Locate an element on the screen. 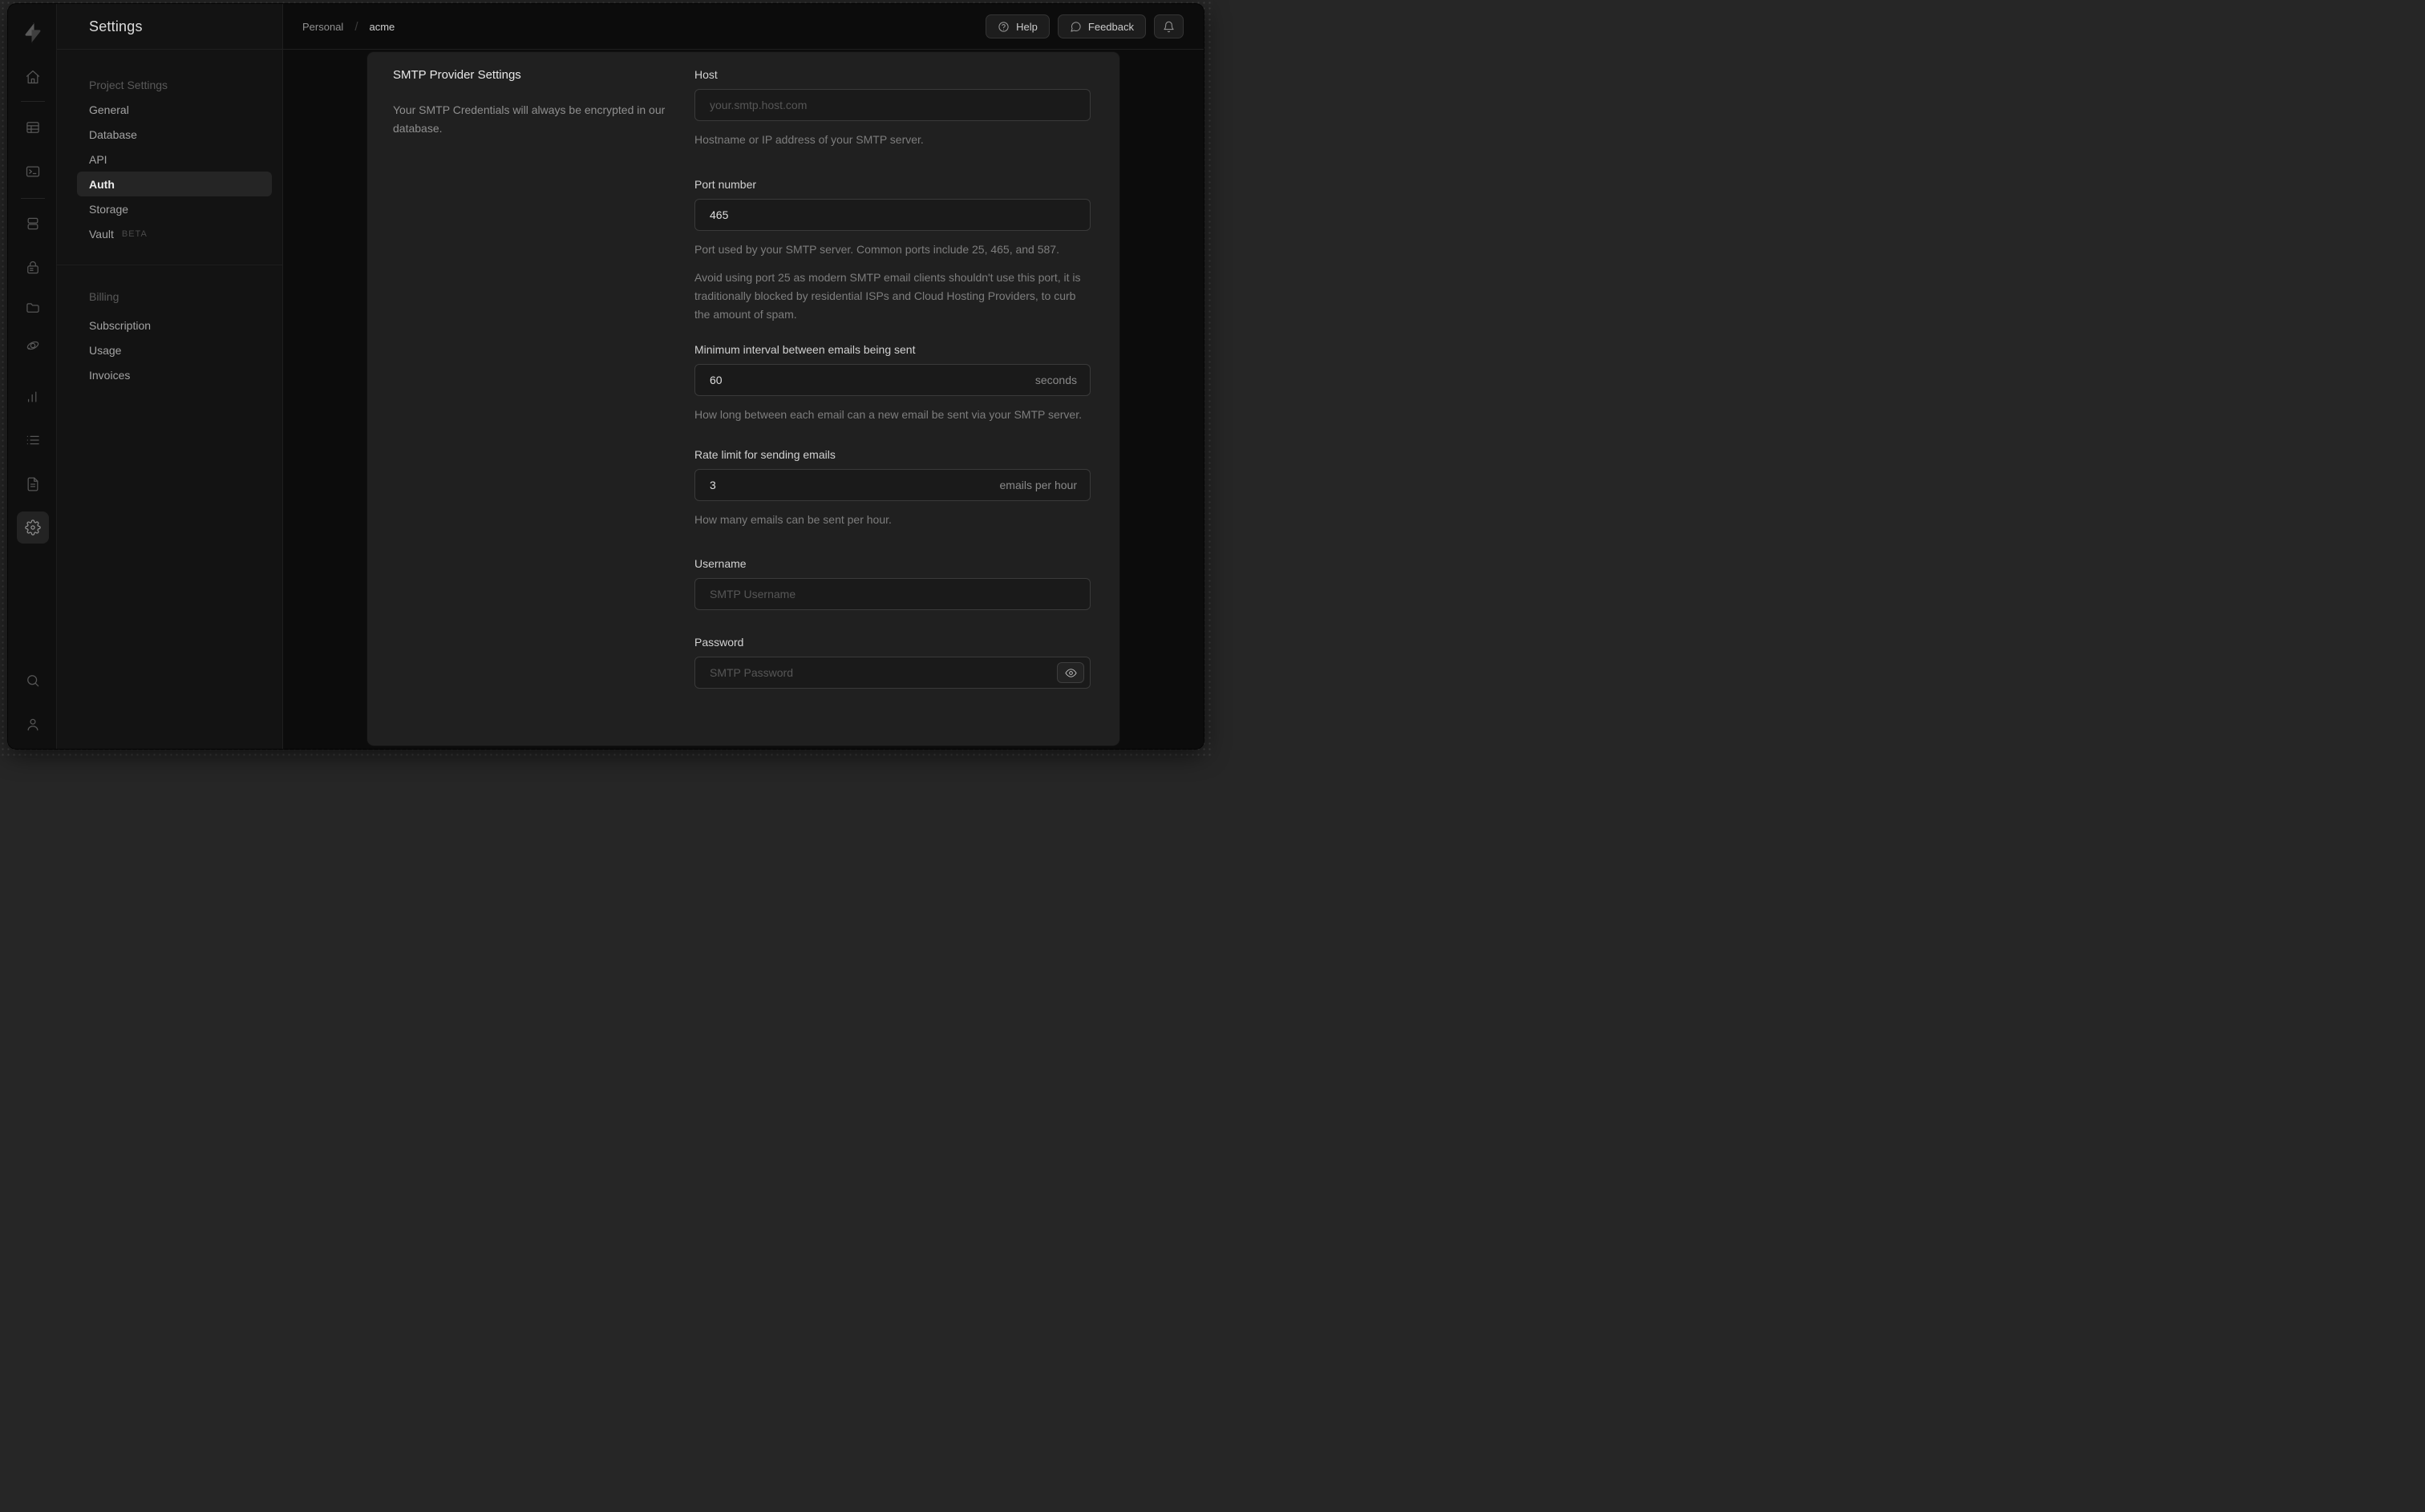 Image resolution: width=2425 pixels, height=1512 pixels. eye-icon is located at coordinates (1070, 672).